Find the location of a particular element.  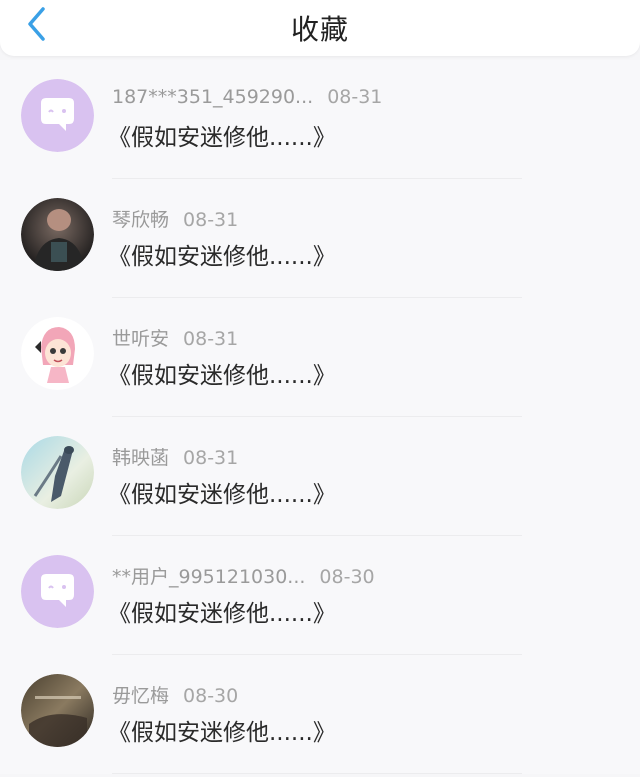

item-meta: 世听安 08-31 is located at coordinates (175, 337).